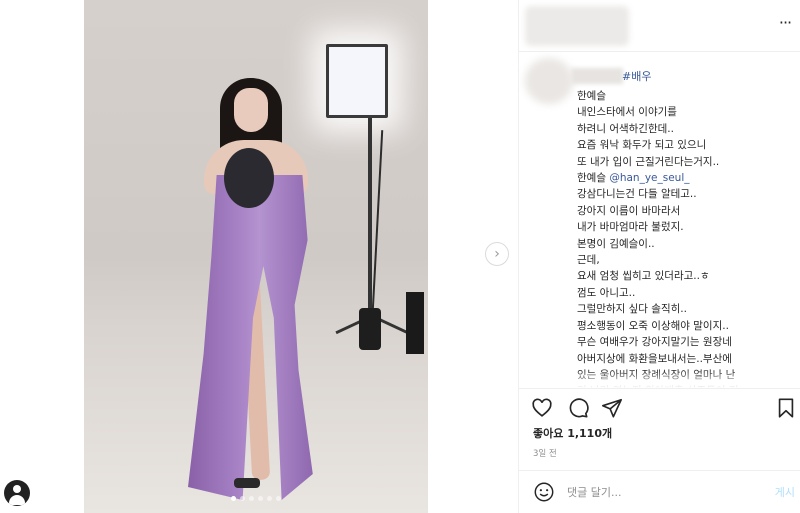  Describe the element at coordinates (625, 128) in the screenshot. I see `caption-line: 하려니 어색하긴한데..` at that location.